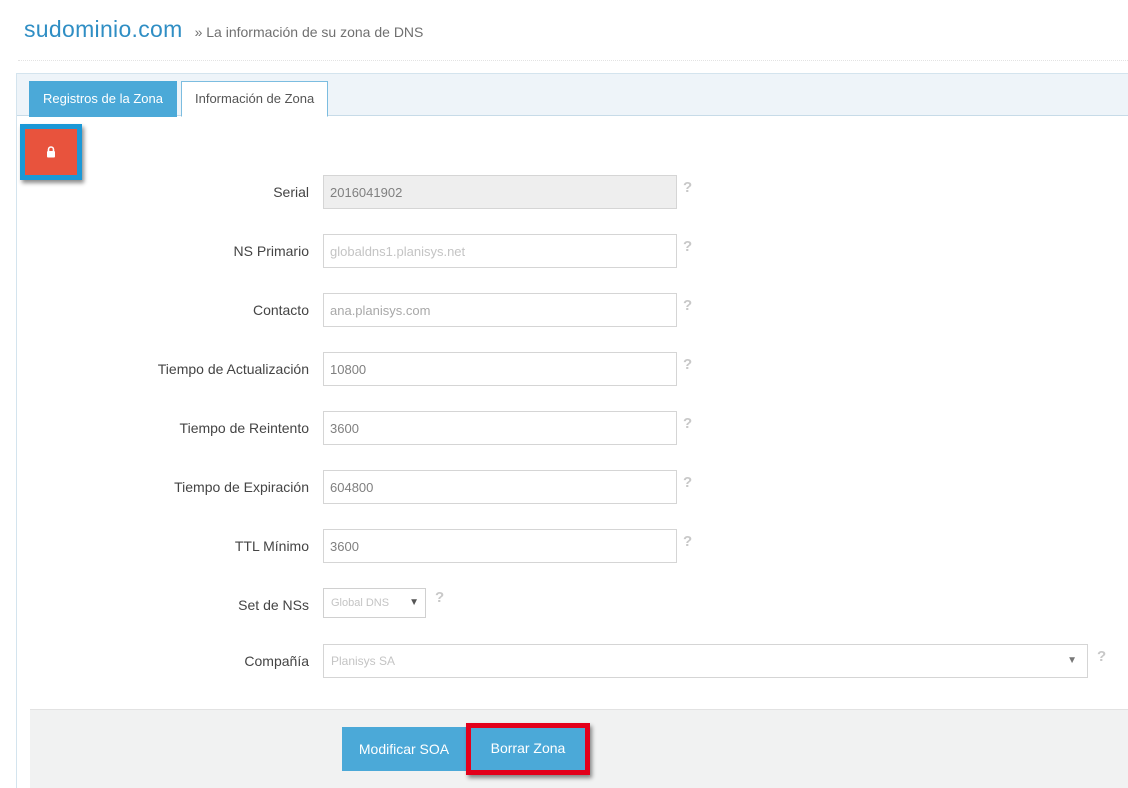 This screenshot has height=788, width=1128. Describe the element at coordinates (363, 661) in the screenshot. I see `compania-value: Planisys SA` at that location.